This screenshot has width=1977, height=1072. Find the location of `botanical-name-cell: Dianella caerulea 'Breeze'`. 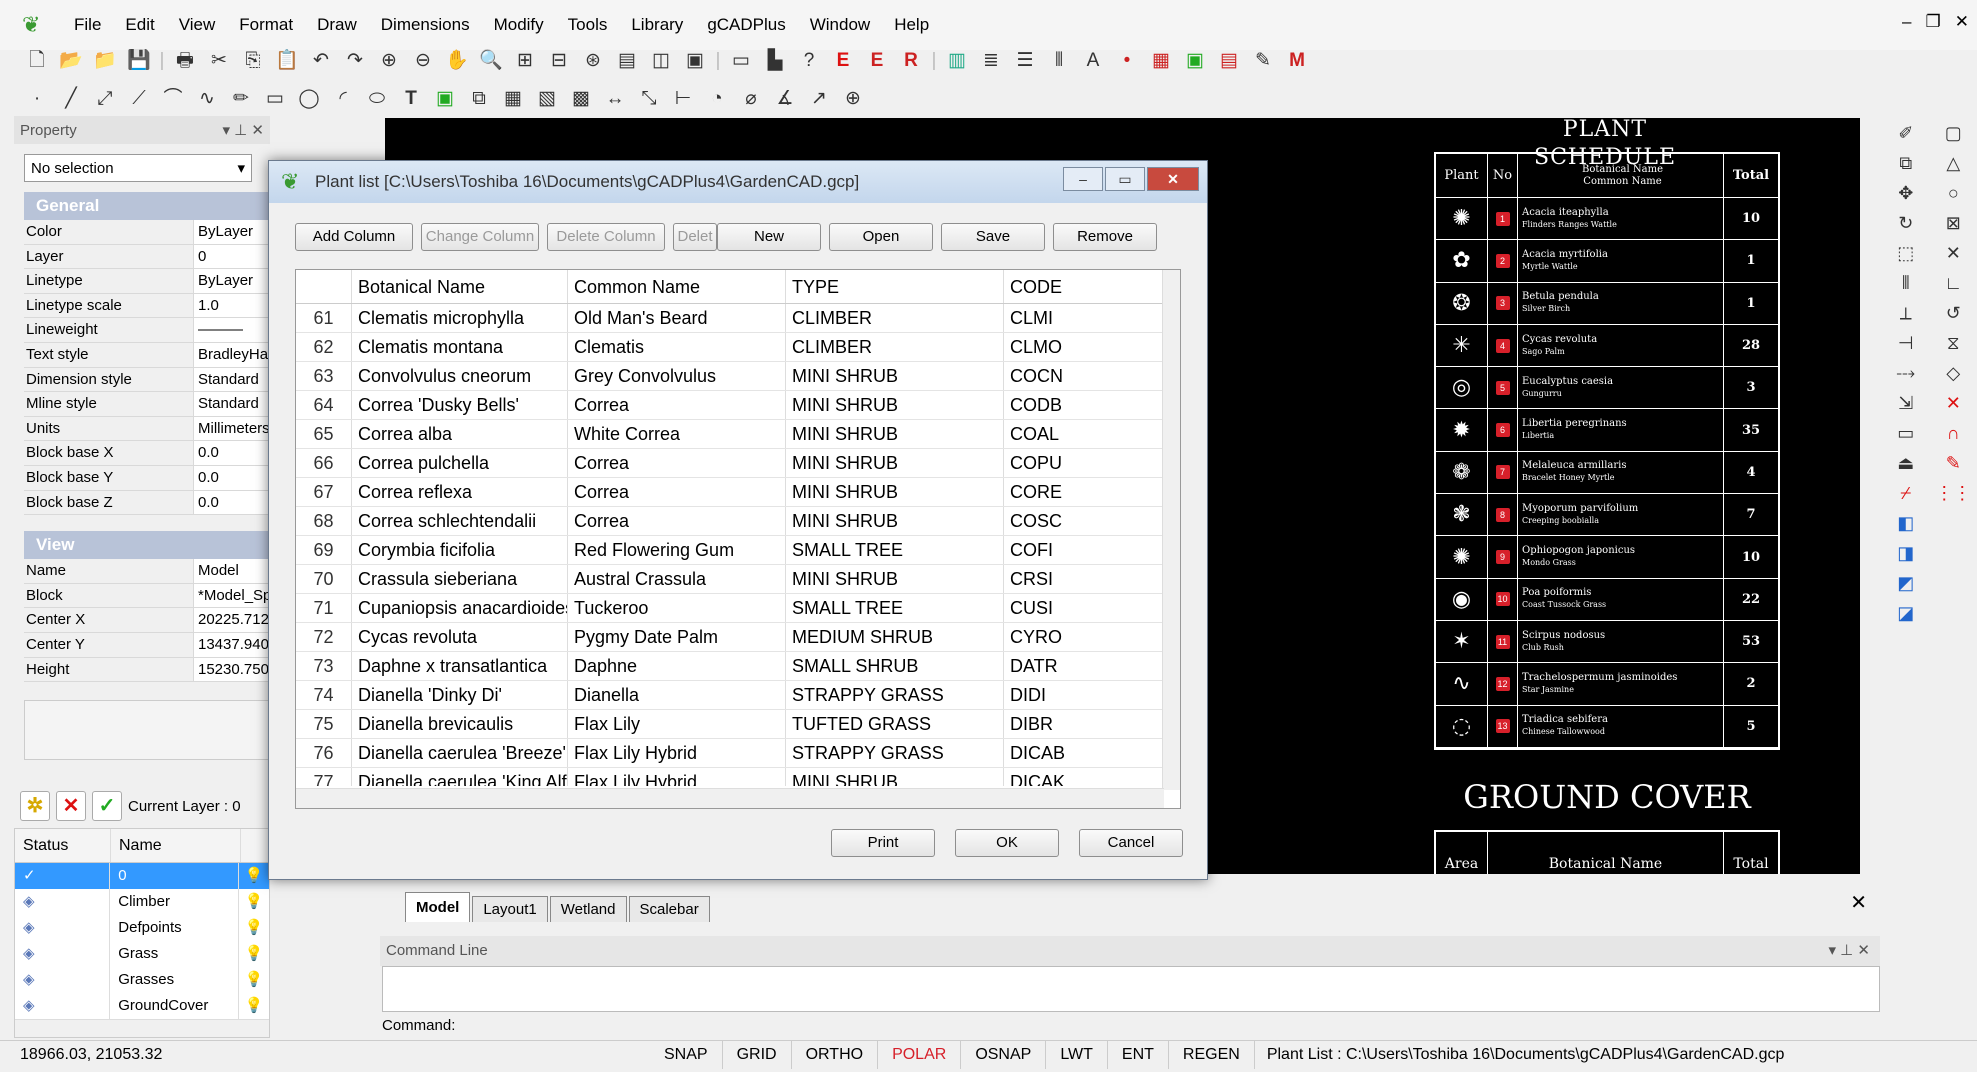

botanical-name-cell: Dianella caerulea 'Breeze' is located at coordinates (460, 753).